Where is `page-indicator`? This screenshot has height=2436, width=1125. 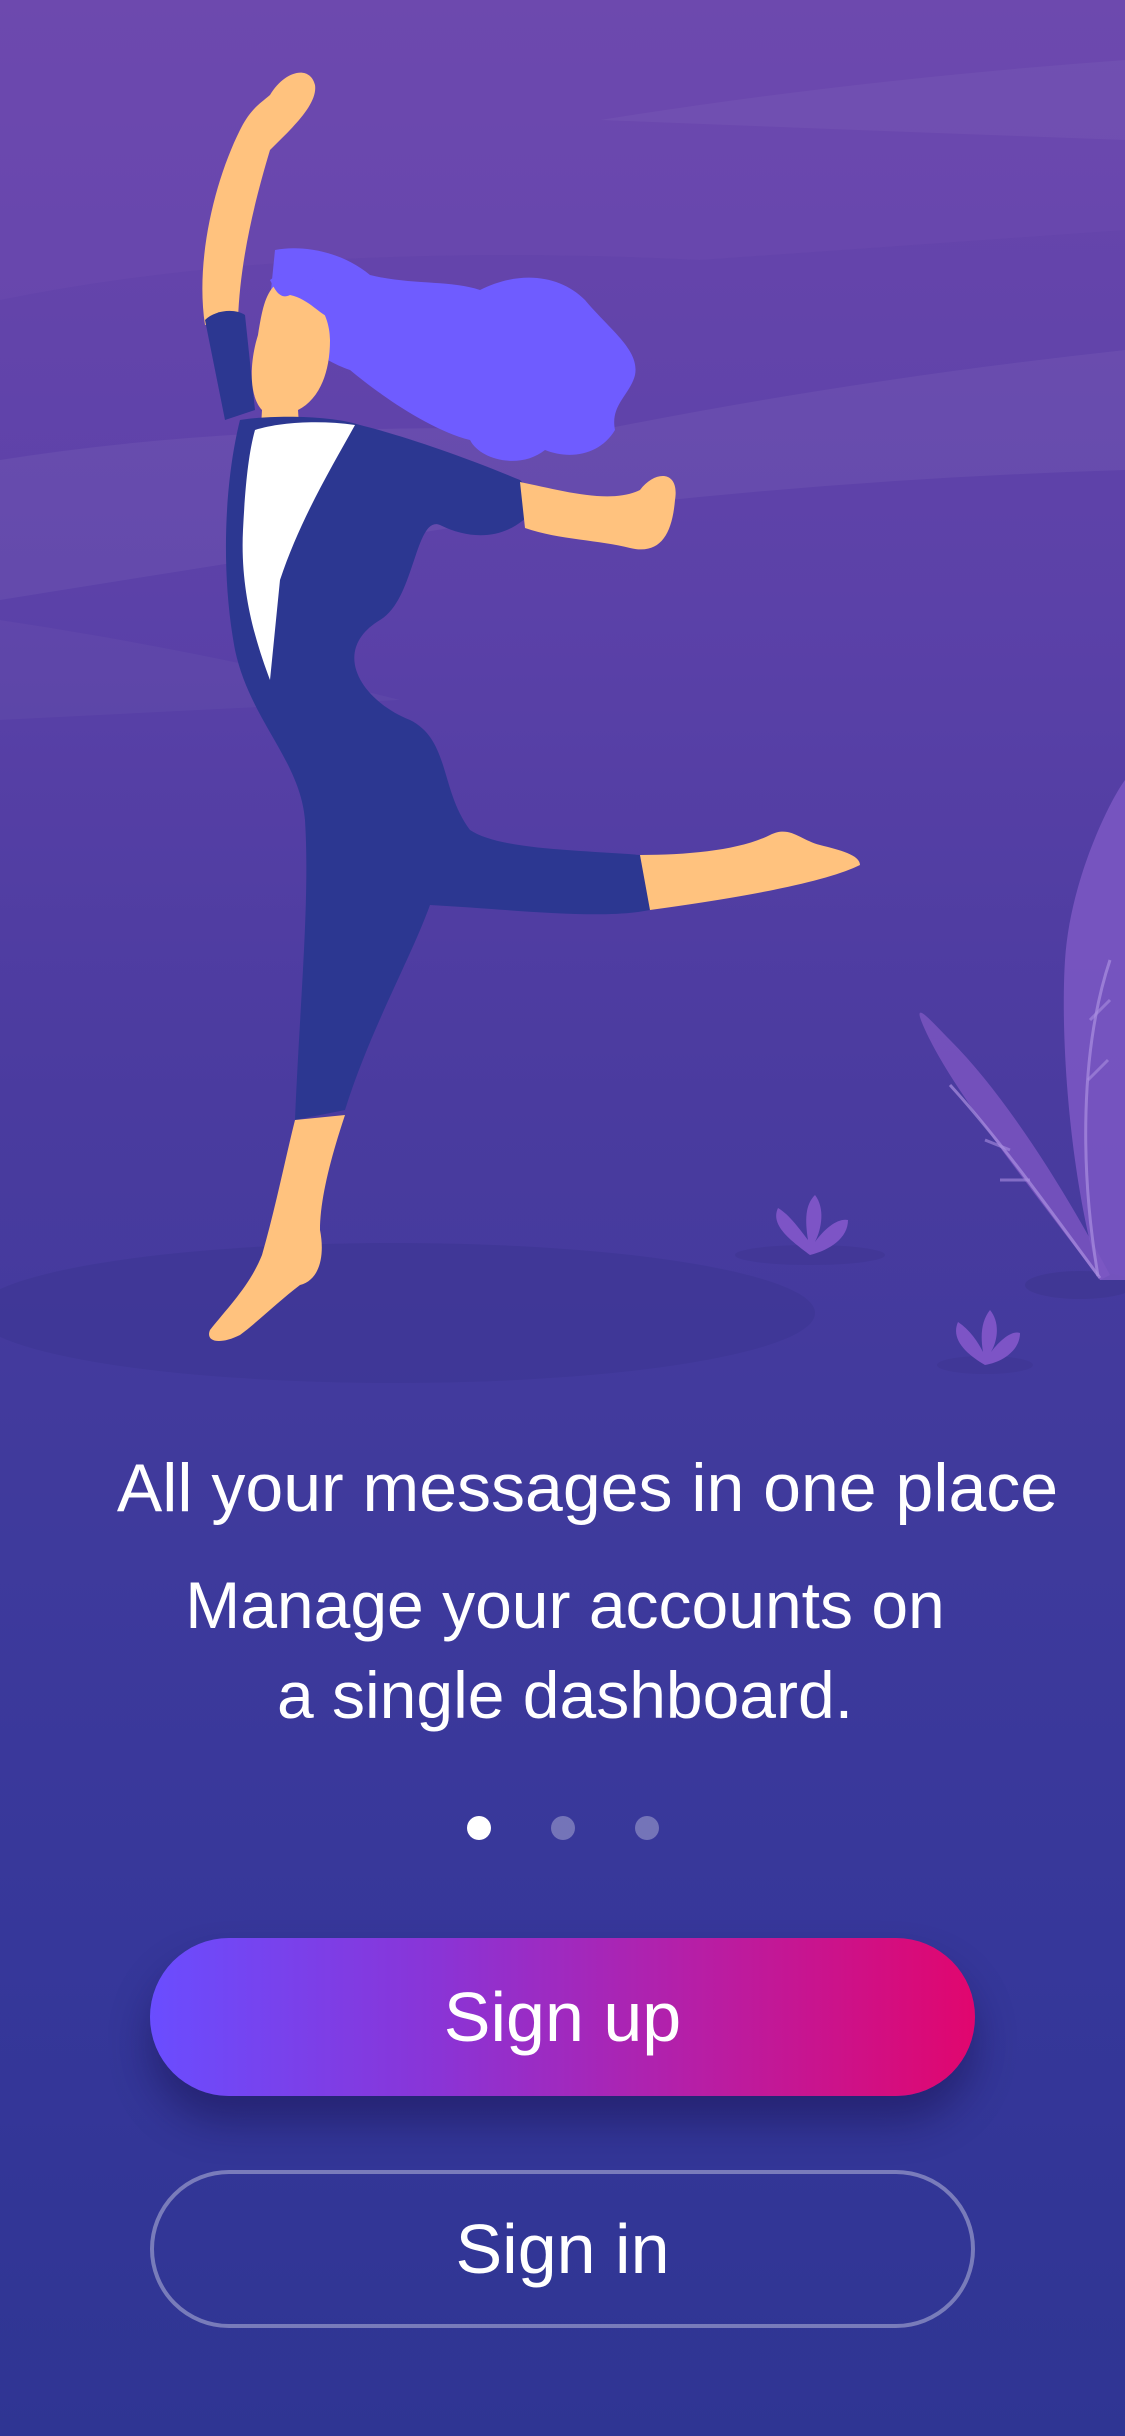
page-indicator is located at coordinates (562, 1828).